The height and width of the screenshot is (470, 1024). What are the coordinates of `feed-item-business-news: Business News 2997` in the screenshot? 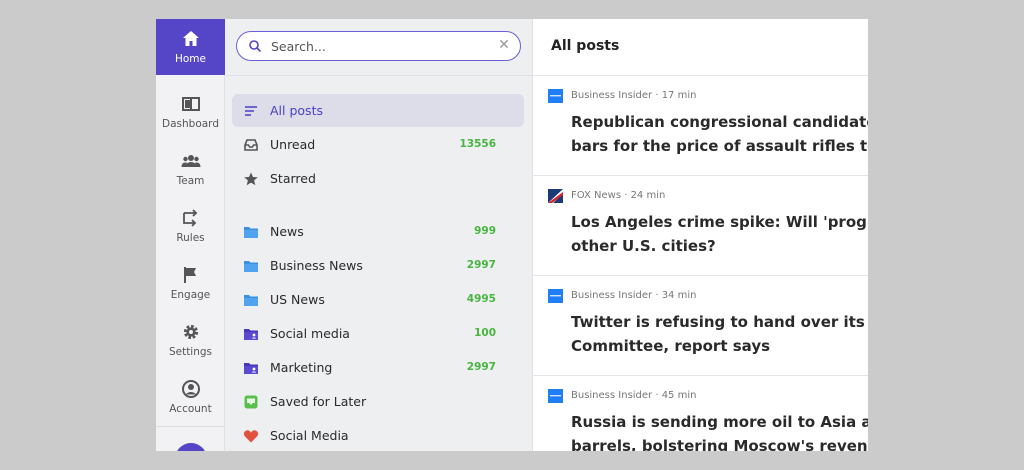 It's located at (378, 265).